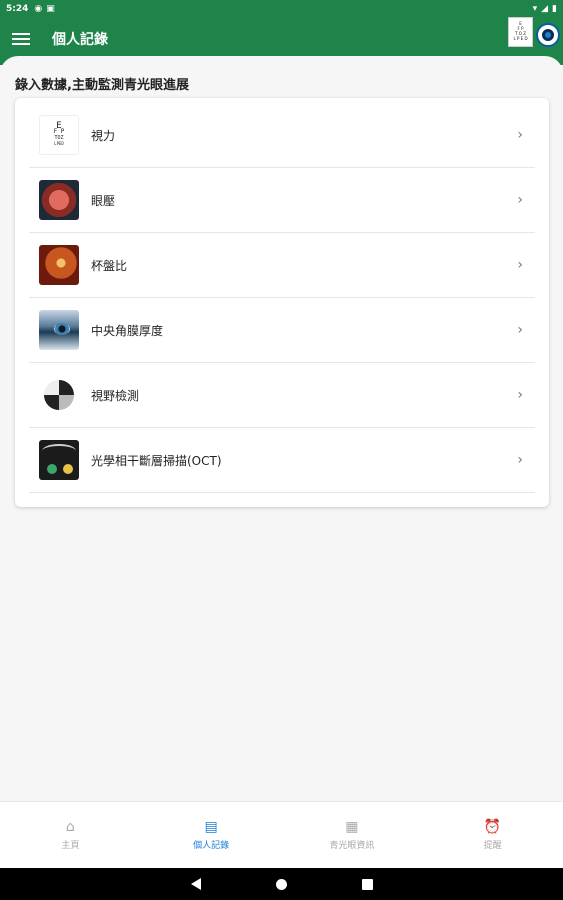  I want to click on signal-icon: ◢, so click(545, 8).